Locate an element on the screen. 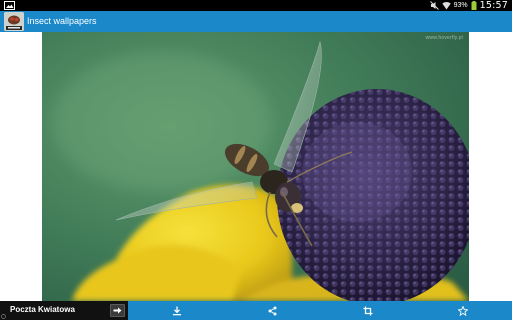 The image size is (512, 320). battery-icon is located at coordinates (474, 5).